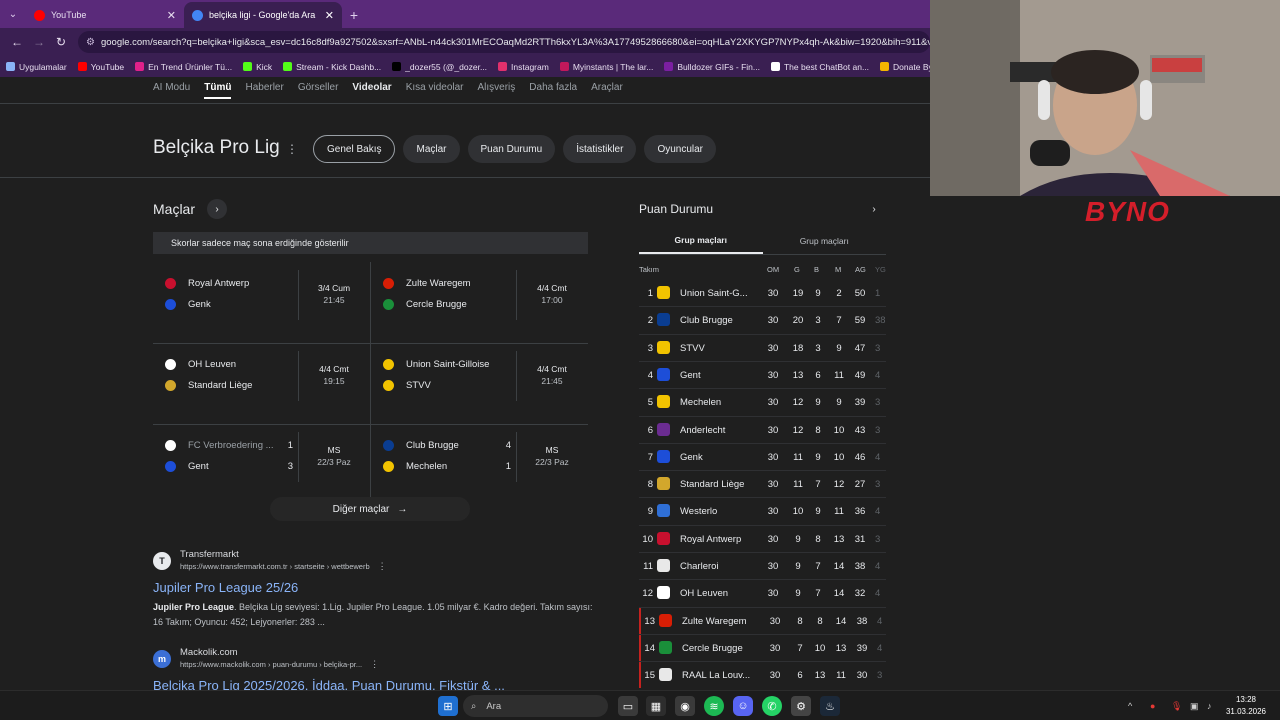 The height and width of the screenshot is (720, 1280). I want to click on standings-row: 4 Gent 30 13 6 11 49 4, so click(762, 374).